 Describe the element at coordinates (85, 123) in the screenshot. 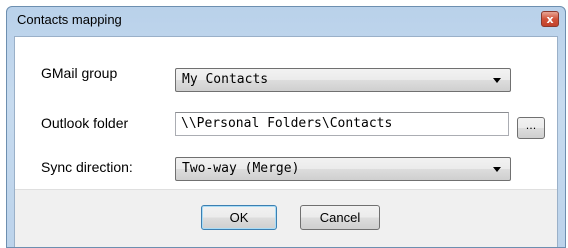

I see `outlook-folder-label: Outlook folder` at that location.